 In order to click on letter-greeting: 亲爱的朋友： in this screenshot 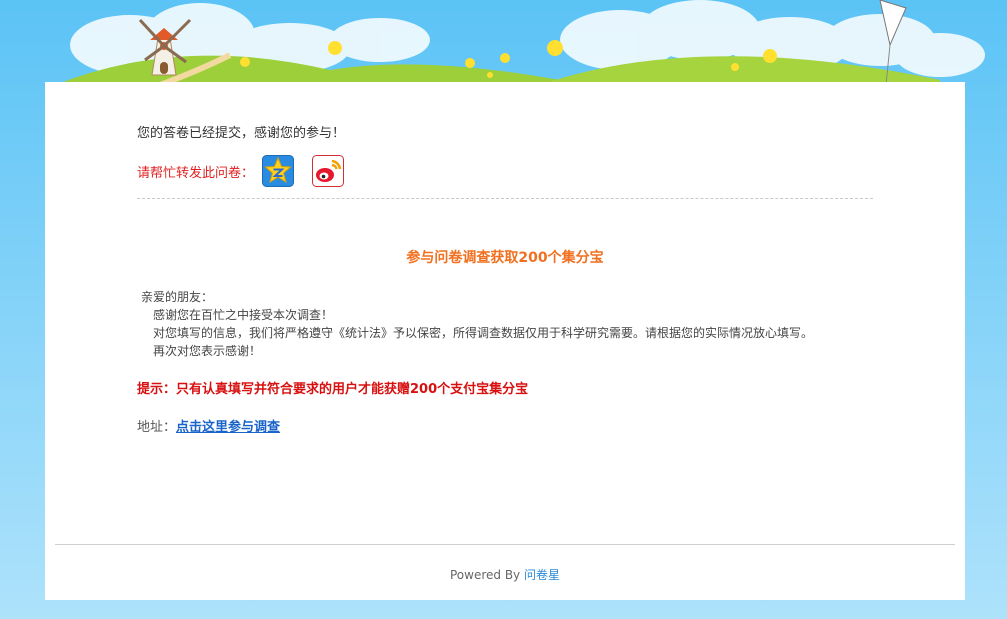, I will do `click(177, 297)`.